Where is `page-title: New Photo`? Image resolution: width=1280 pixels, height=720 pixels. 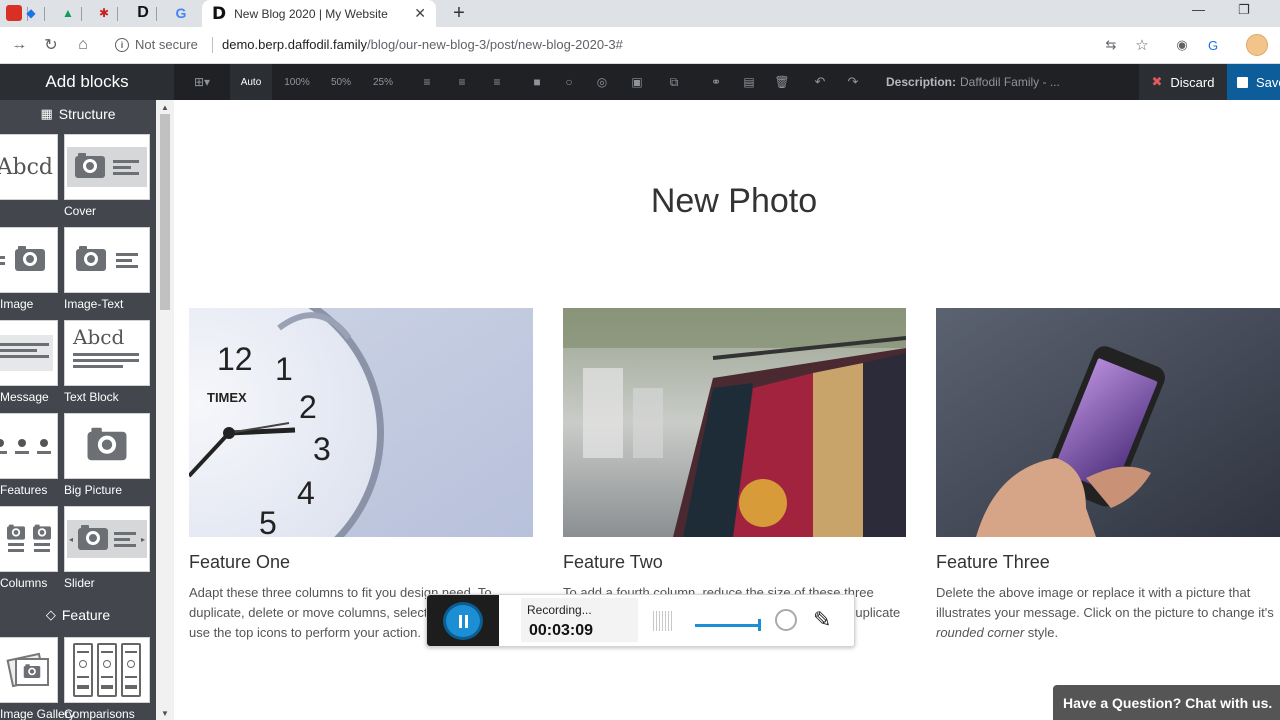 page-title: New Photo is located at coordinates (727, 201).